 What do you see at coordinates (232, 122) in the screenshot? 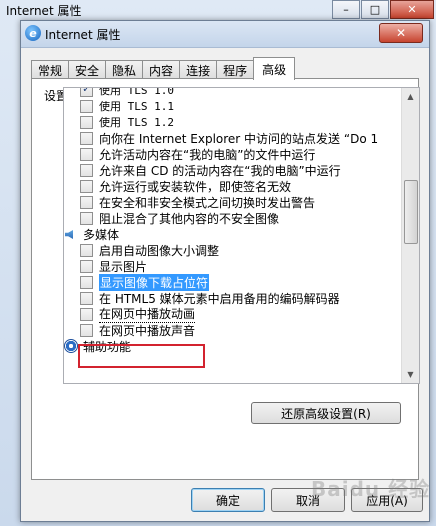
I see `setting-option-row: 使用 TLS 1.2` at bounding box center [232, 122].